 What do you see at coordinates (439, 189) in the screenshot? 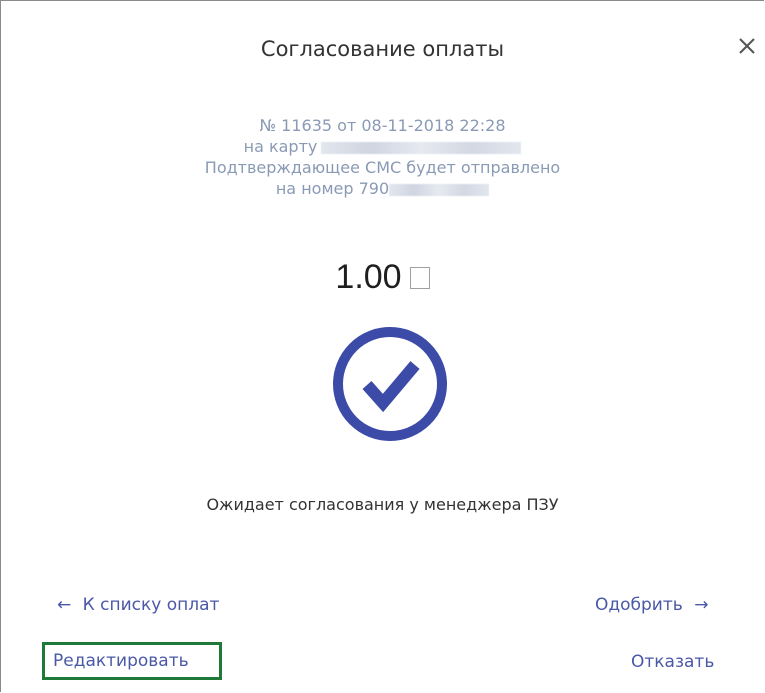
I see `masked-phone-number` at bounding box center [439, 189].